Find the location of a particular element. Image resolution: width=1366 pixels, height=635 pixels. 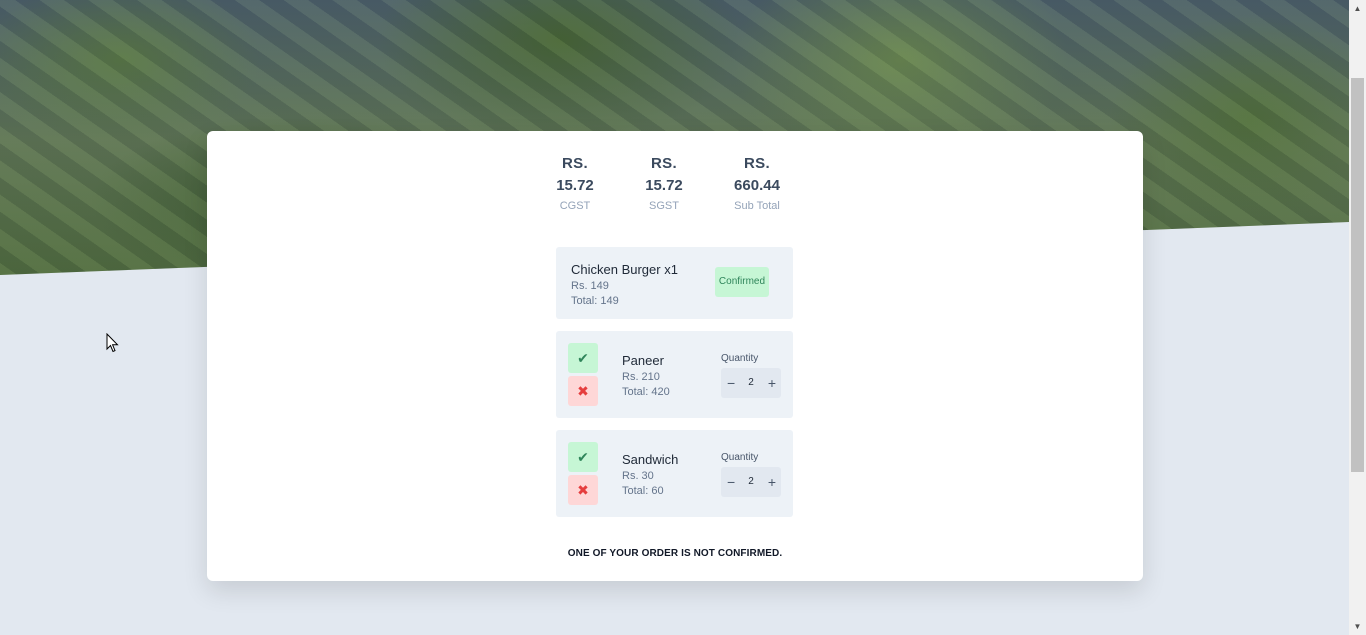

item-name: Chicken Burger x1 is located at coordinates (624, 269).